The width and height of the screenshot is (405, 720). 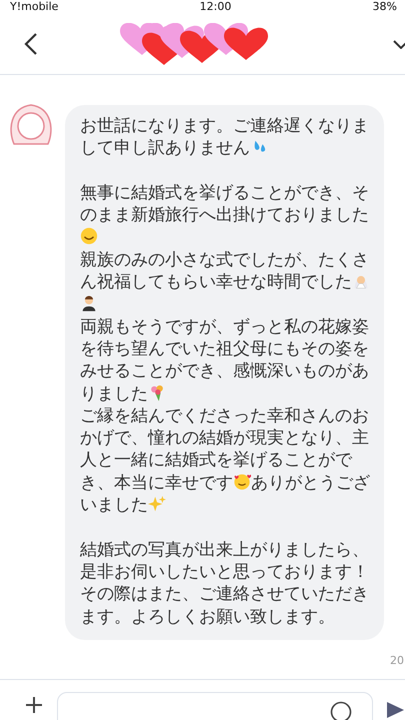 What do you see at coordinates (384, 7) in the screenshot?
I see `battery-percent: 38%` at bounding box center [384, 7].